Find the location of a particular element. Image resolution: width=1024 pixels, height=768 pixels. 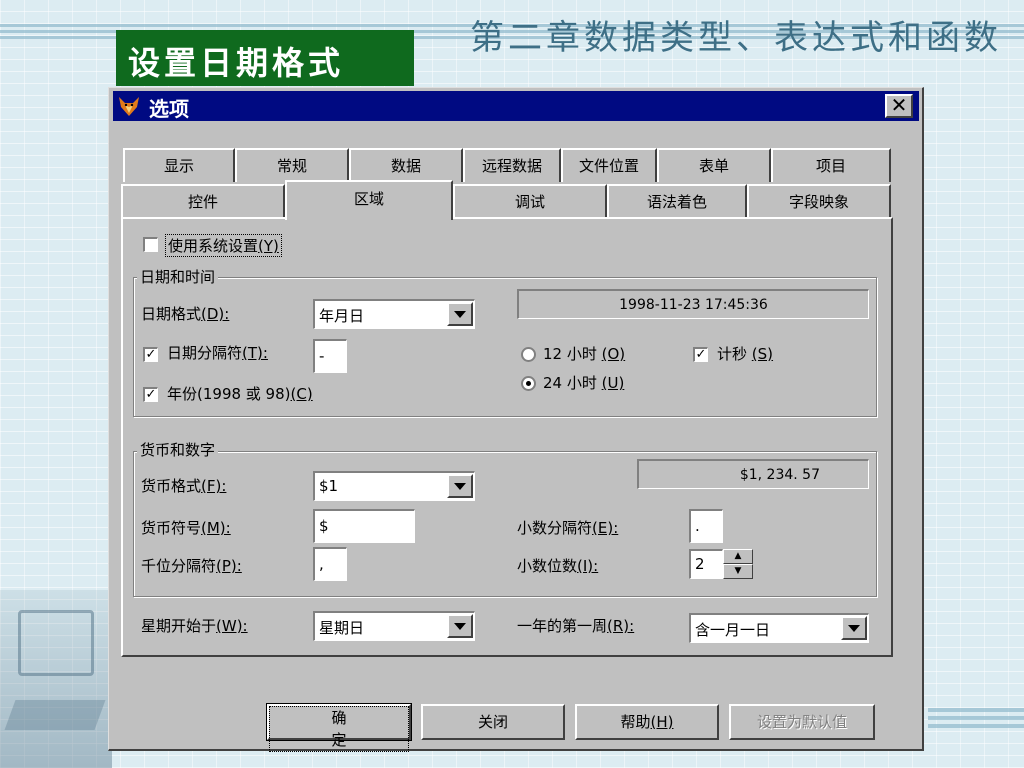

currency-group-title: 货币和数字 is located at coordinates (178, 449).